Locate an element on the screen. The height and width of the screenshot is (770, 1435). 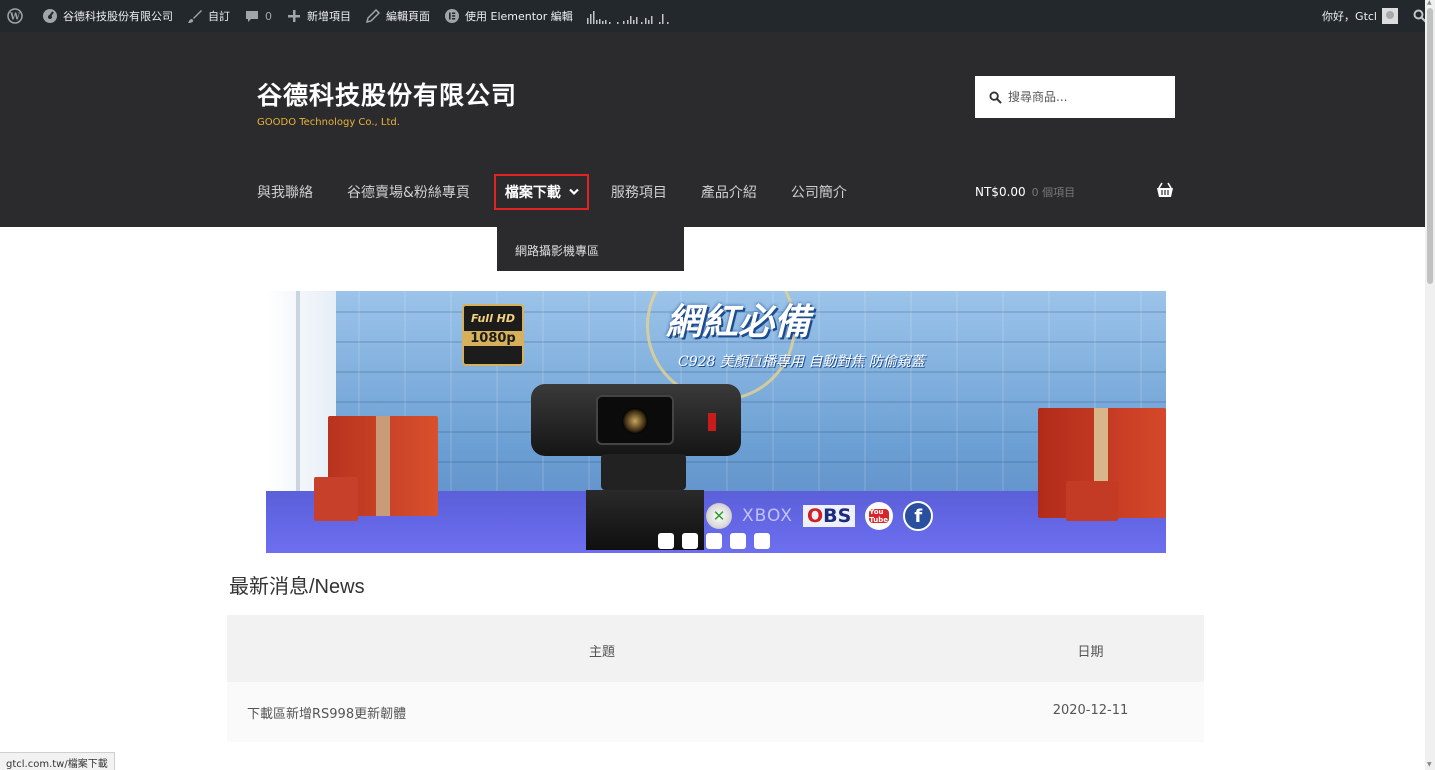
customize-button: 自訂 is located at coordinates (208, 16).